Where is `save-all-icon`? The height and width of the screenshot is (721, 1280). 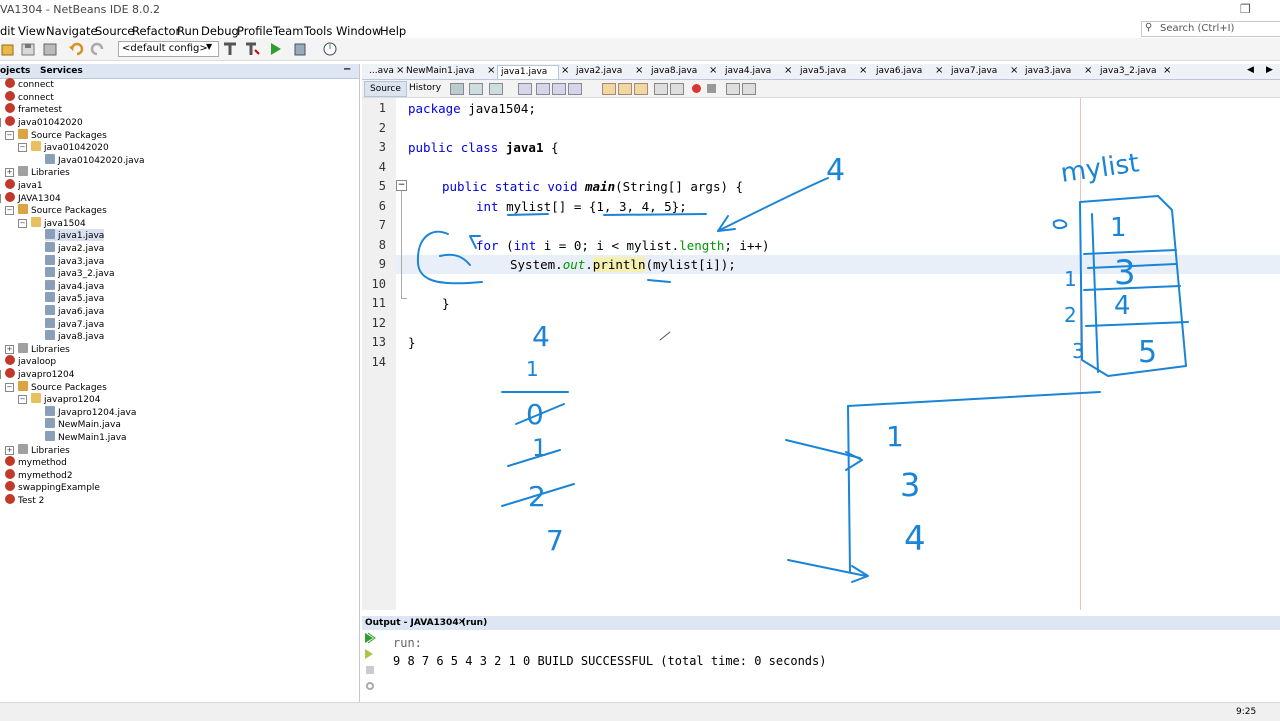 save-all-icon is located at coordinates (50, 49).